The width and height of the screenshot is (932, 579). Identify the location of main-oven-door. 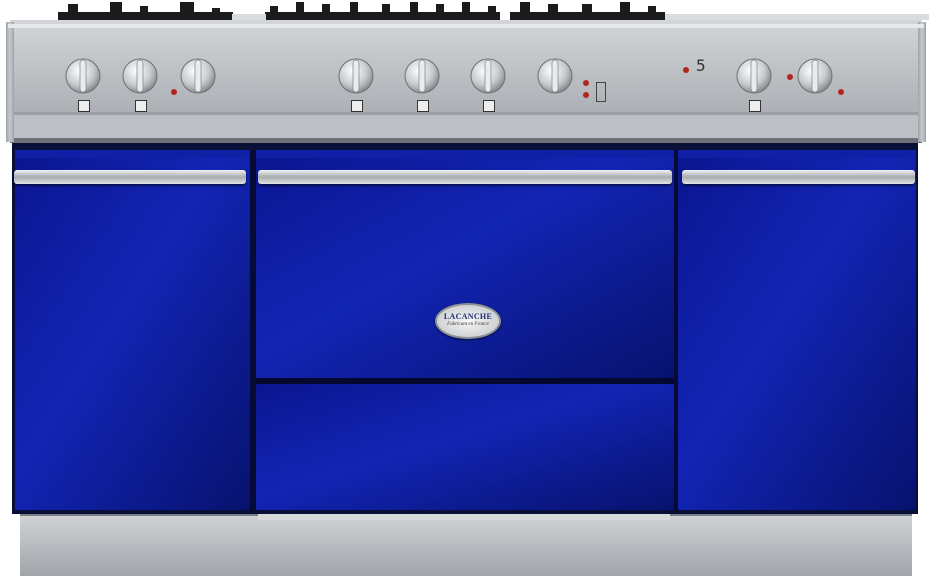
(465, 284).